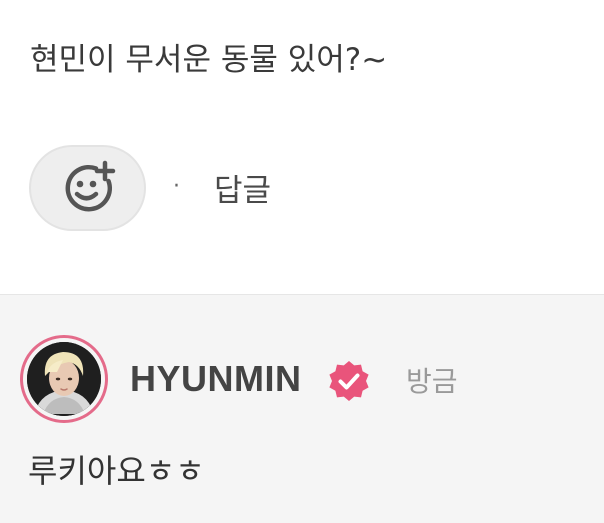 The width and height of the screenshot is (604, 523). I want to click on avatar, so click(64, 379).